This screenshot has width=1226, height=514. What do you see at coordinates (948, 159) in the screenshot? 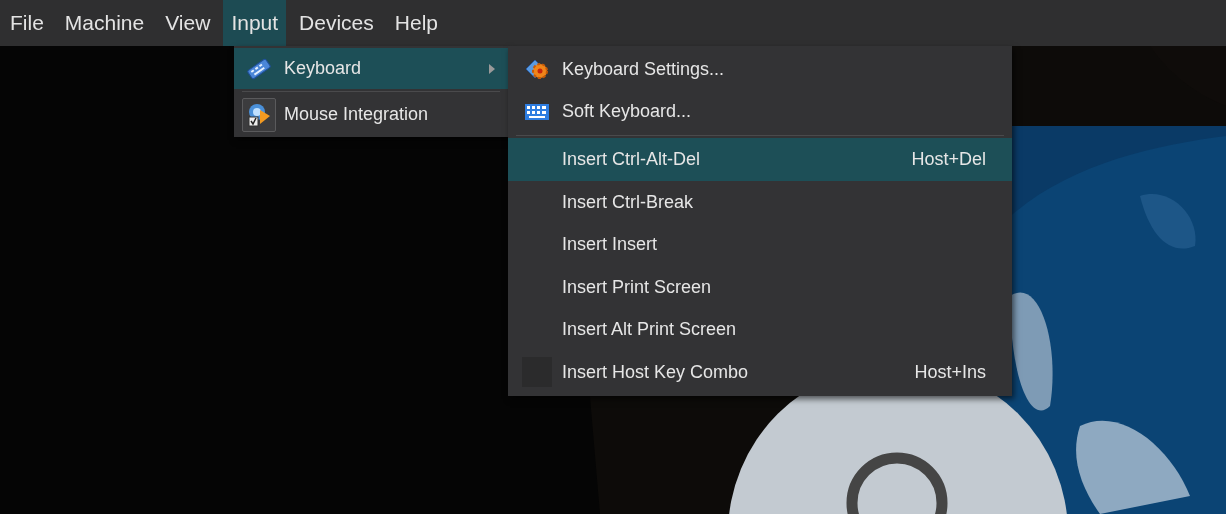
I see `shortcut-text: Host+Del` at bounding box center [948, 159].